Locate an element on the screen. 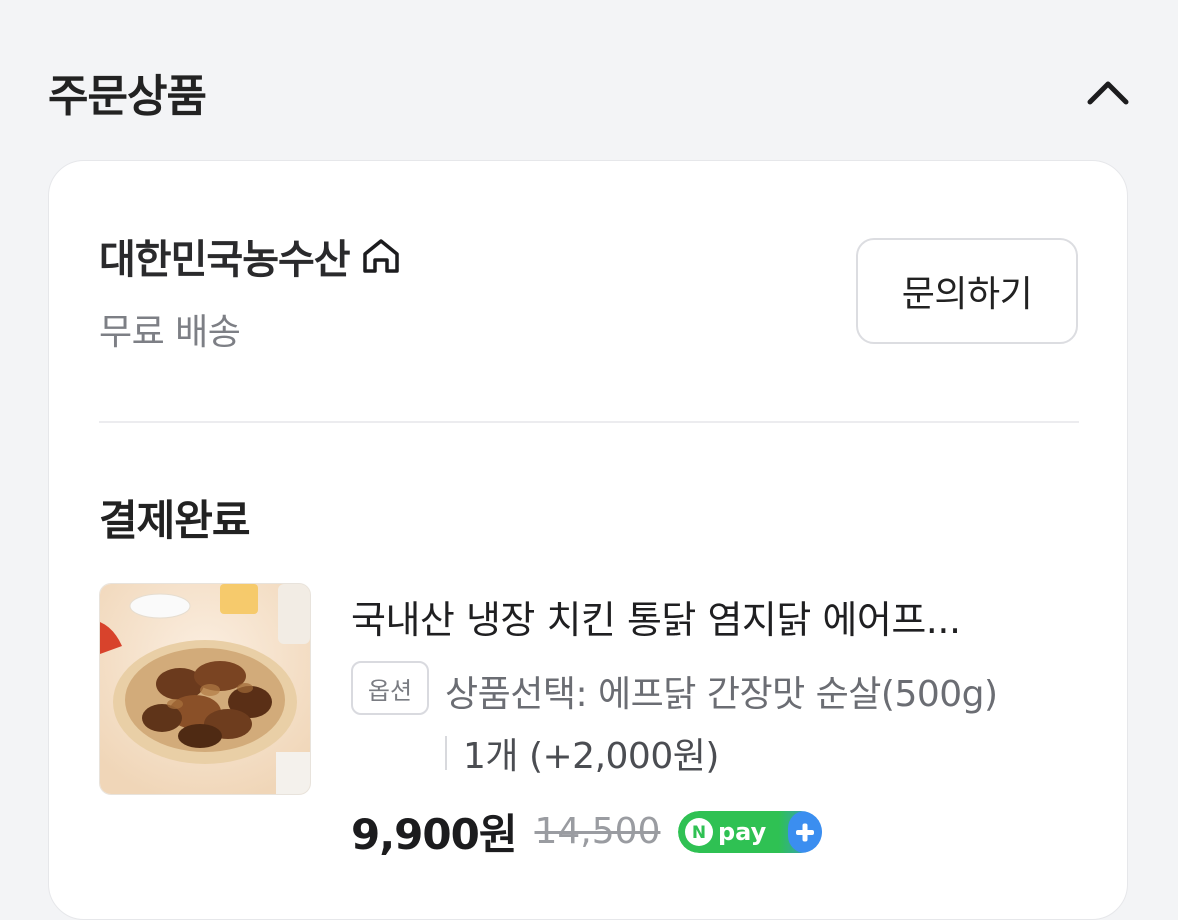  chevron-up-icon is located at coordinates (1108, 93).